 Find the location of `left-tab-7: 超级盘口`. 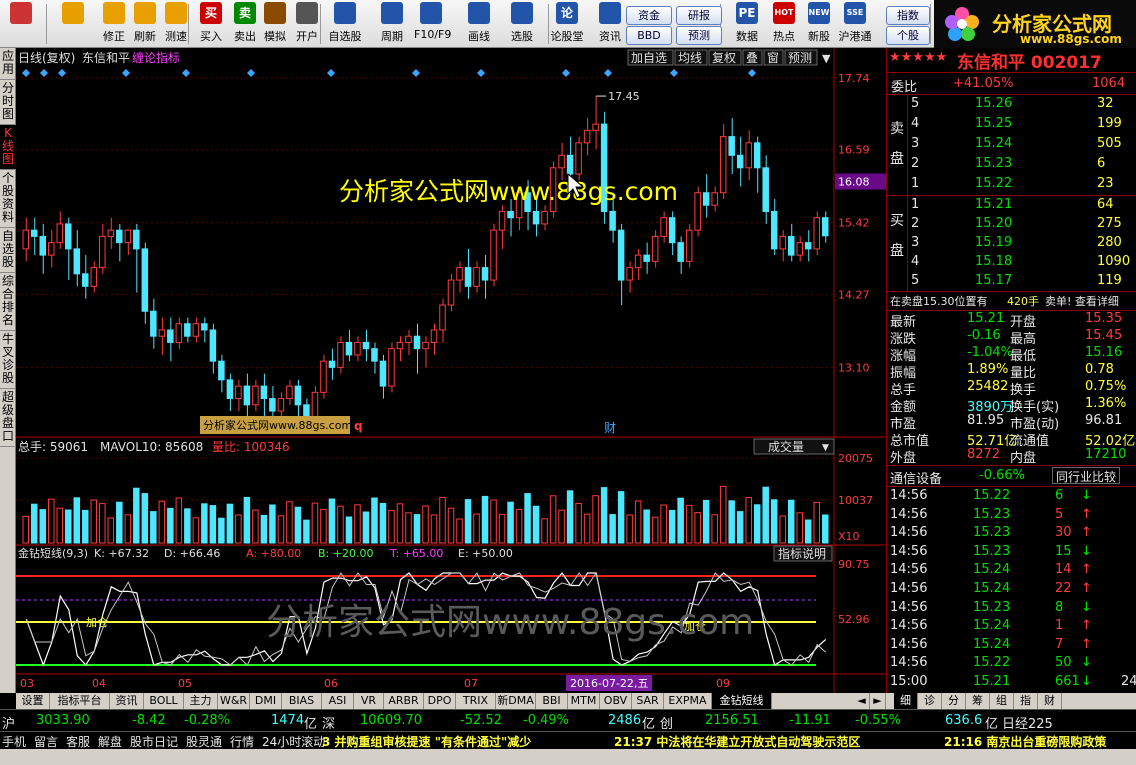

left-tab-7: 超级盘口 is located at coordinates (8, 418).